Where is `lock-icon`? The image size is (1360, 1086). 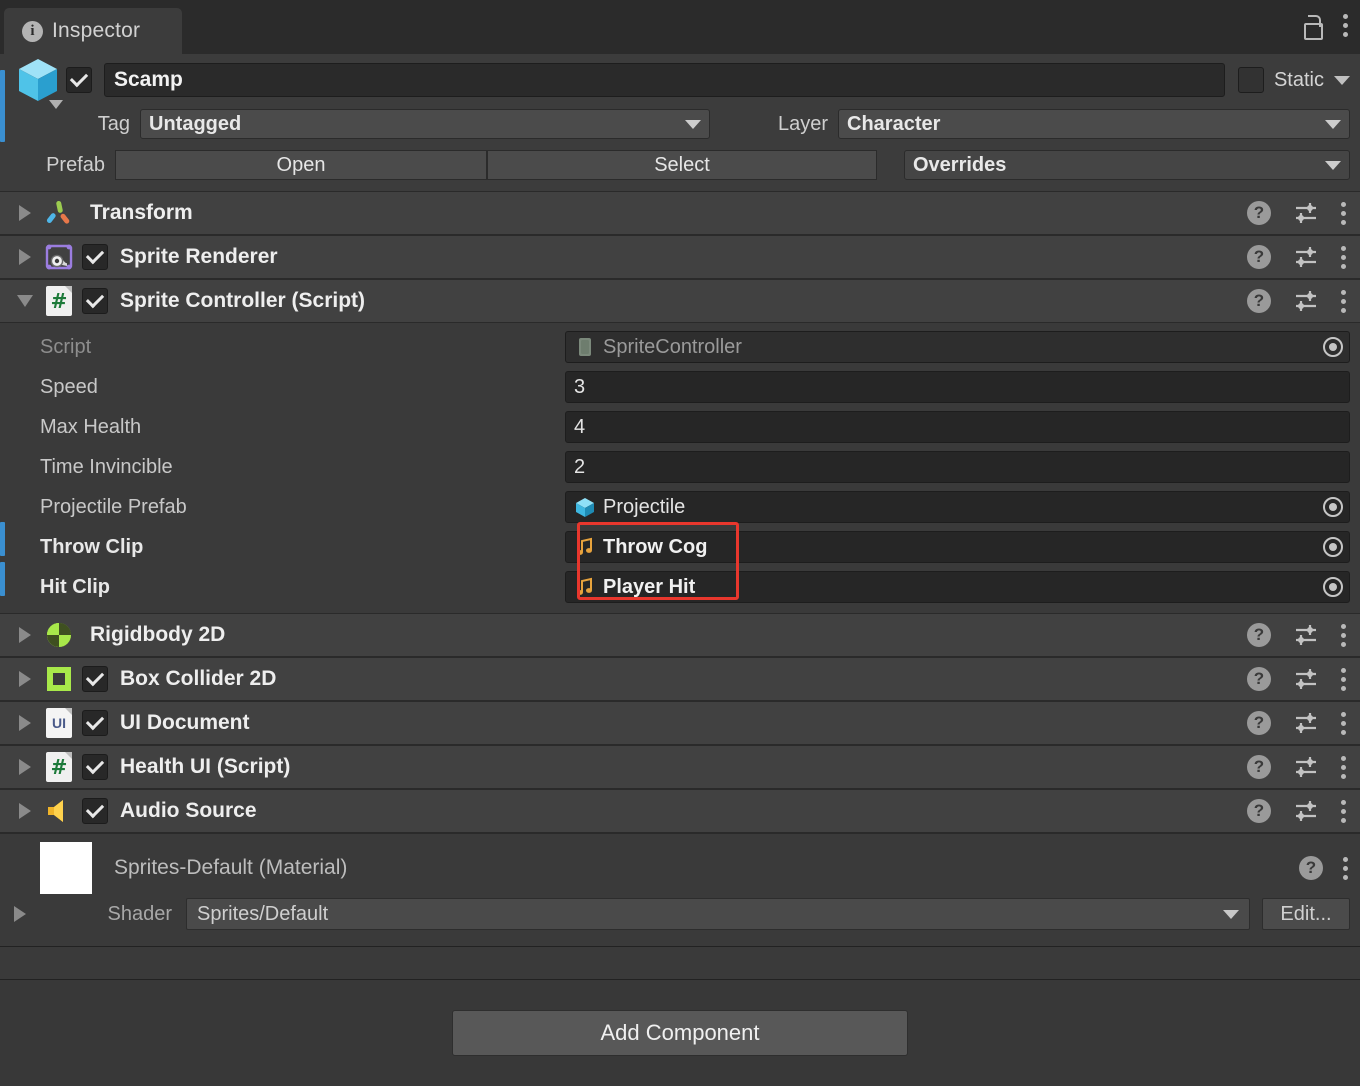
lock-icon is located at coordinates (1313, 27).